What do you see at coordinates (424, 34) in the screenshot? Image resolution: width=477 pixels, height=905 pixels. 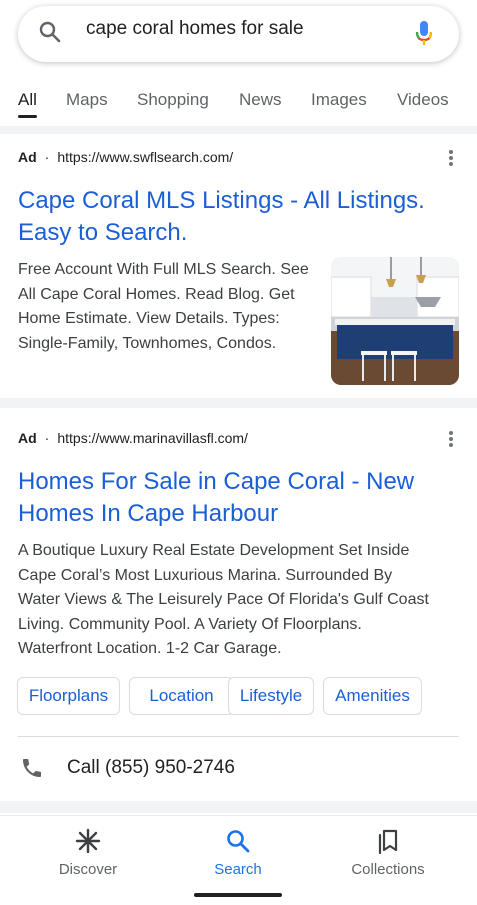 I see `microphone-icon` at bounding box center [424, 34].